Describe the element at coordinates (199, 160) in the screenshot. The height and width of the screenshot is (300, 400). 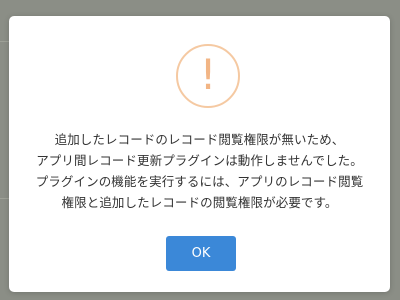
I see `message-line: アプリ間レコード更新プラグインは動作しませんでした。` at that location.